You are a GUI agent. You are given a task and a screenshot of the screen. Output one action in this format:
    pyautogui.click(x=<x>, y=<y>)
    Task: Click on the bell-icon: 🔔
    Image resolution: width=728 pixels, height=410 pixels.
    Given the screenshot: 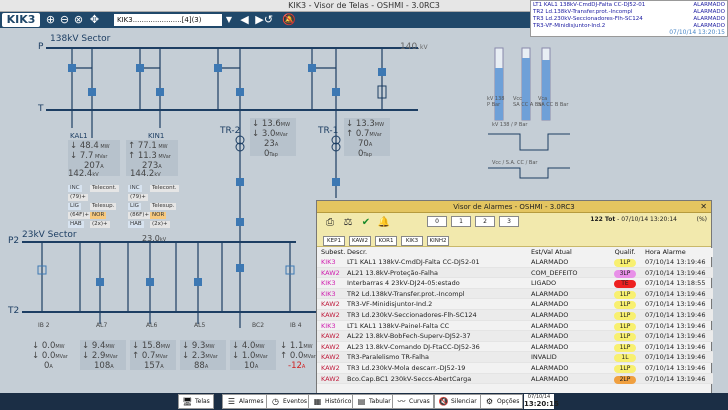 What is the action you would take?
    pyautogui.click(x=384, y=223)
    